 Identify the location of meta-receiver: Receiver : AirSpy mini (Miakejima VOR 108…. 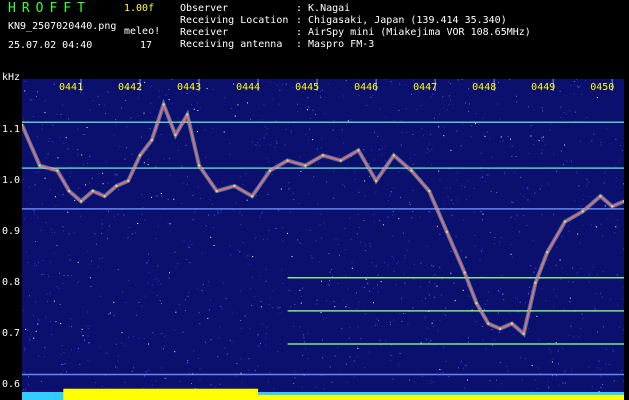
(355, 32).